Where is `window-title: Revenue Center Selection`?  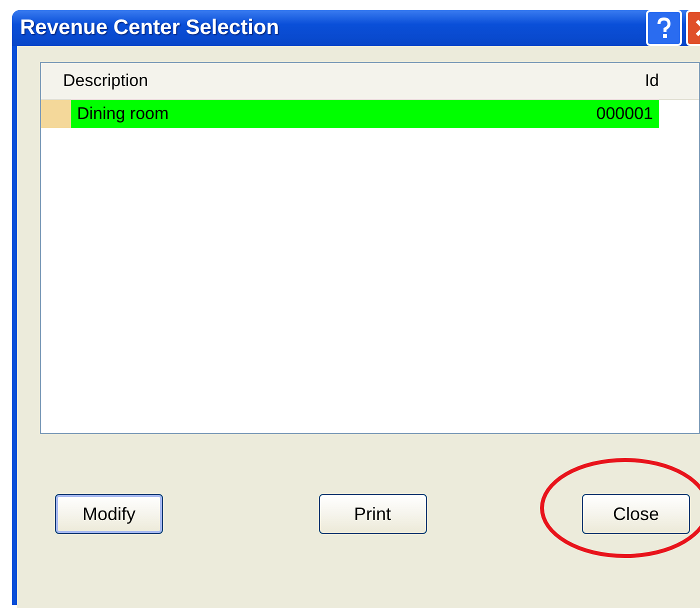
window-title: Revenue Center Selection is located at coordinates (150, 28).